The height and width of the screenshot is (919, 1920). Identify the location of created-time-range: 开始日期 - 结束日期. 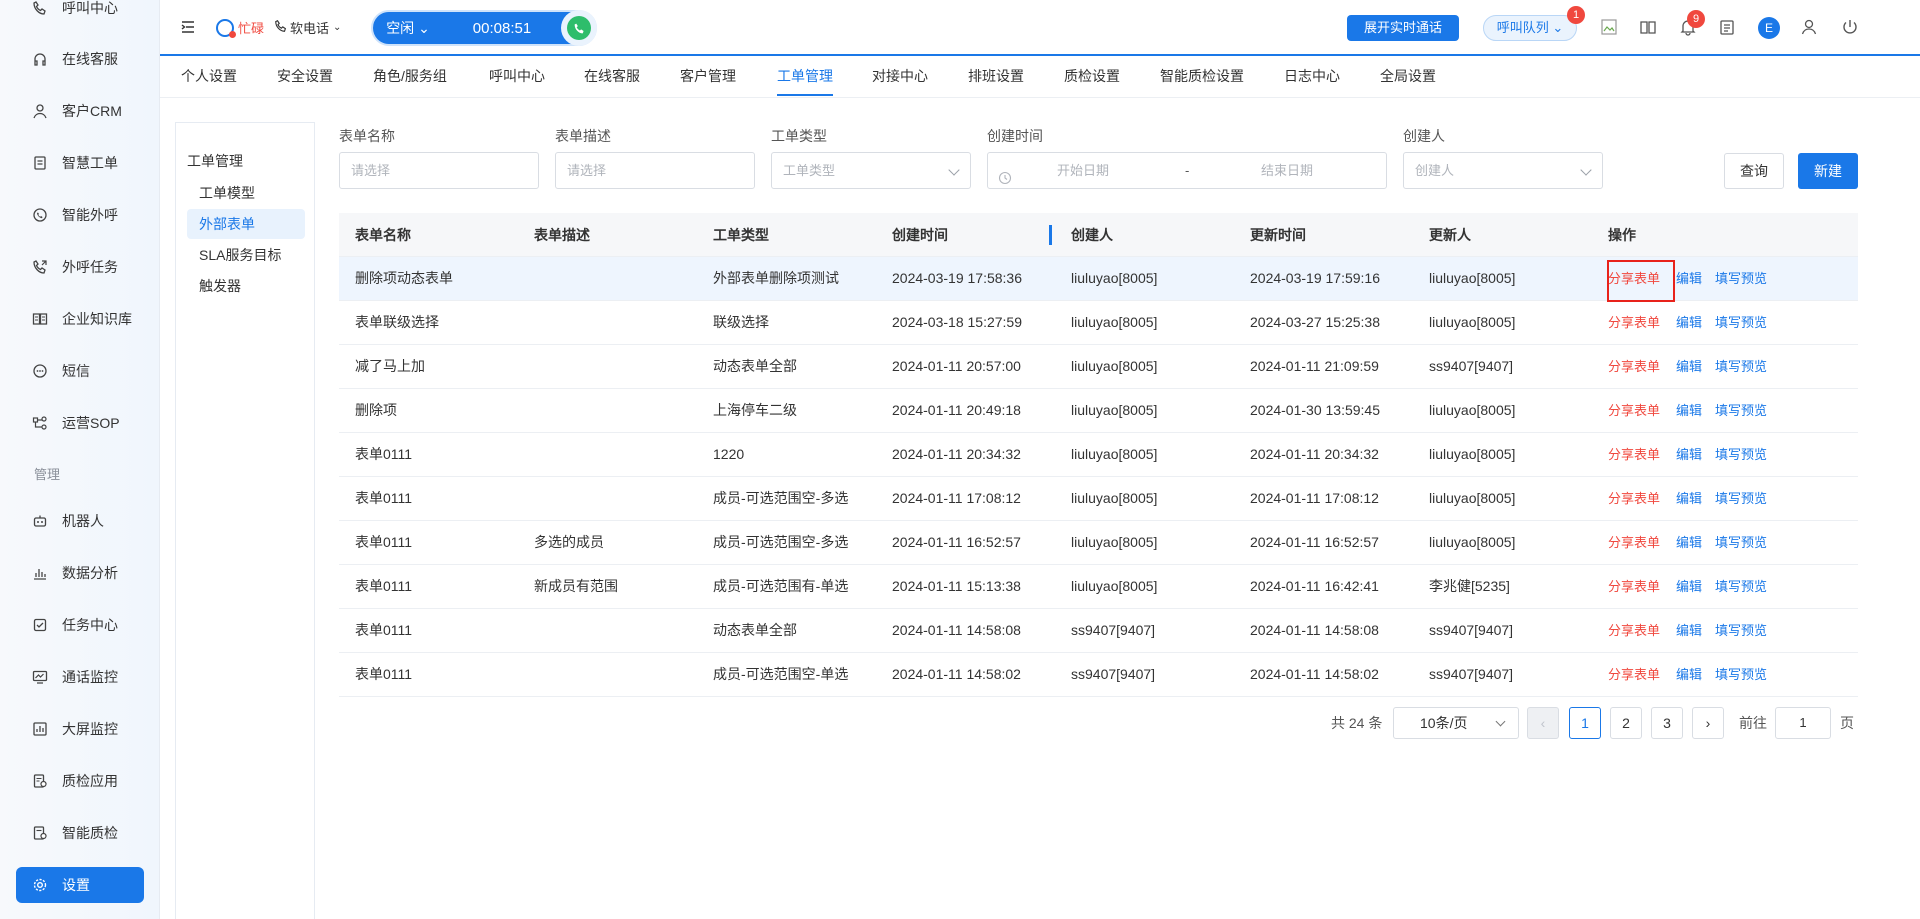
(1187, 170).